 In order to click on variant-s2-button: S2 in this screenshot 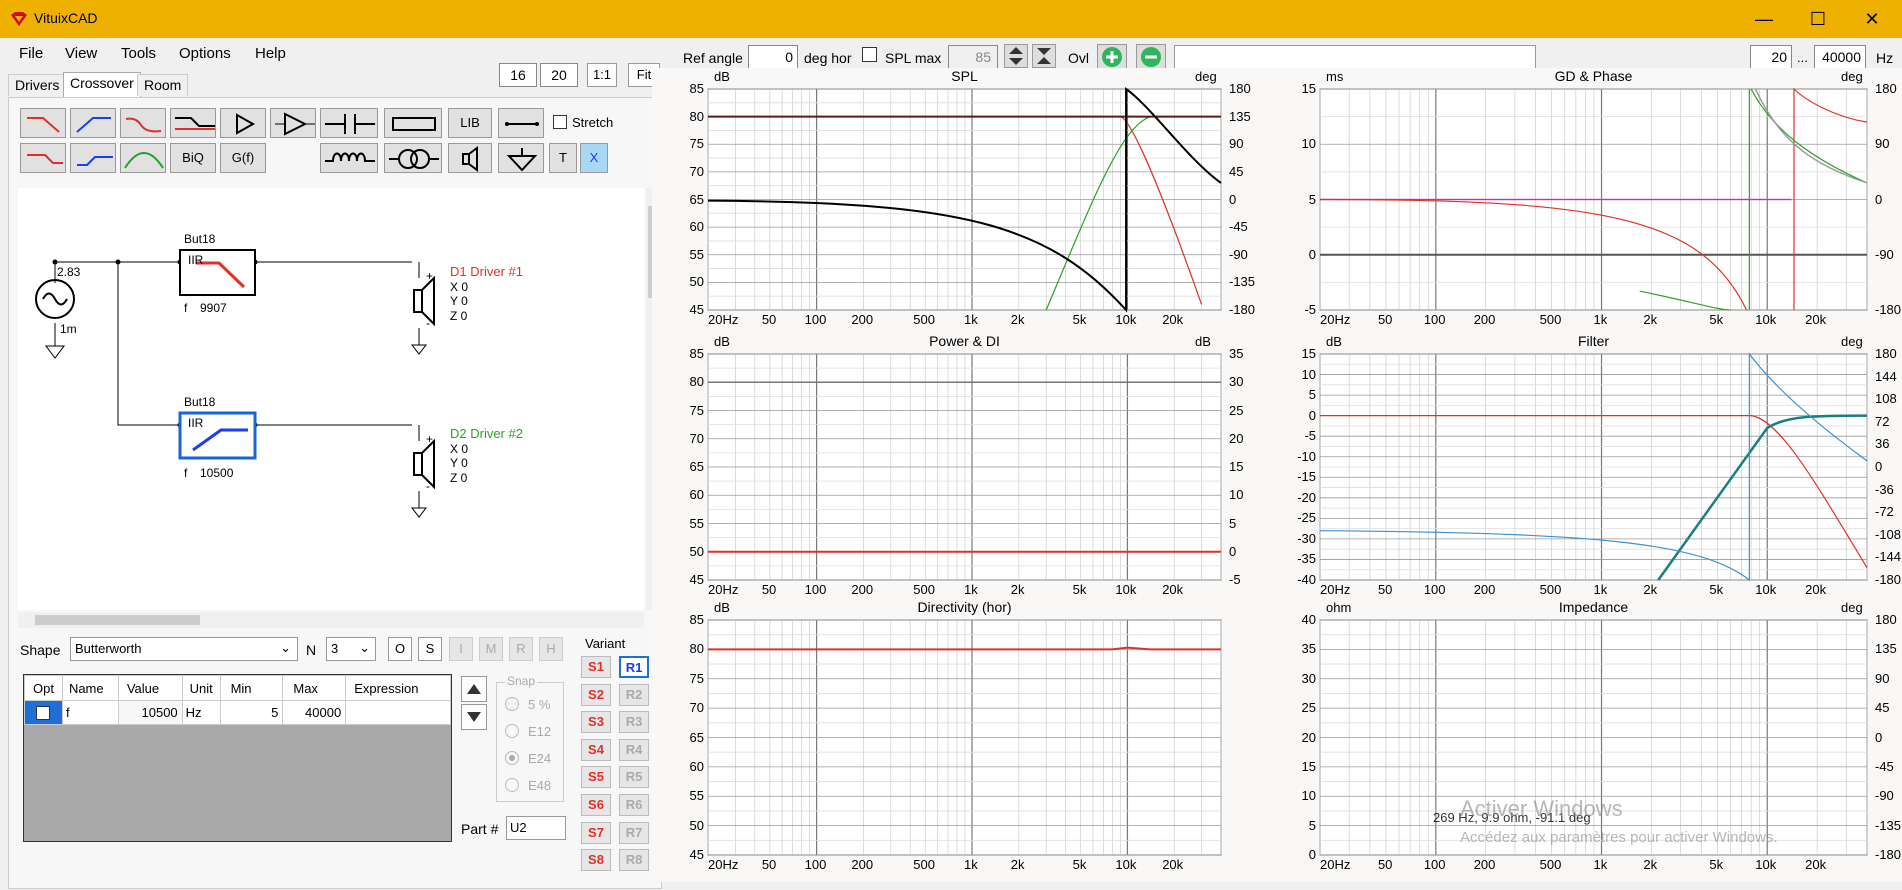, I will do `click(596, 694)`.